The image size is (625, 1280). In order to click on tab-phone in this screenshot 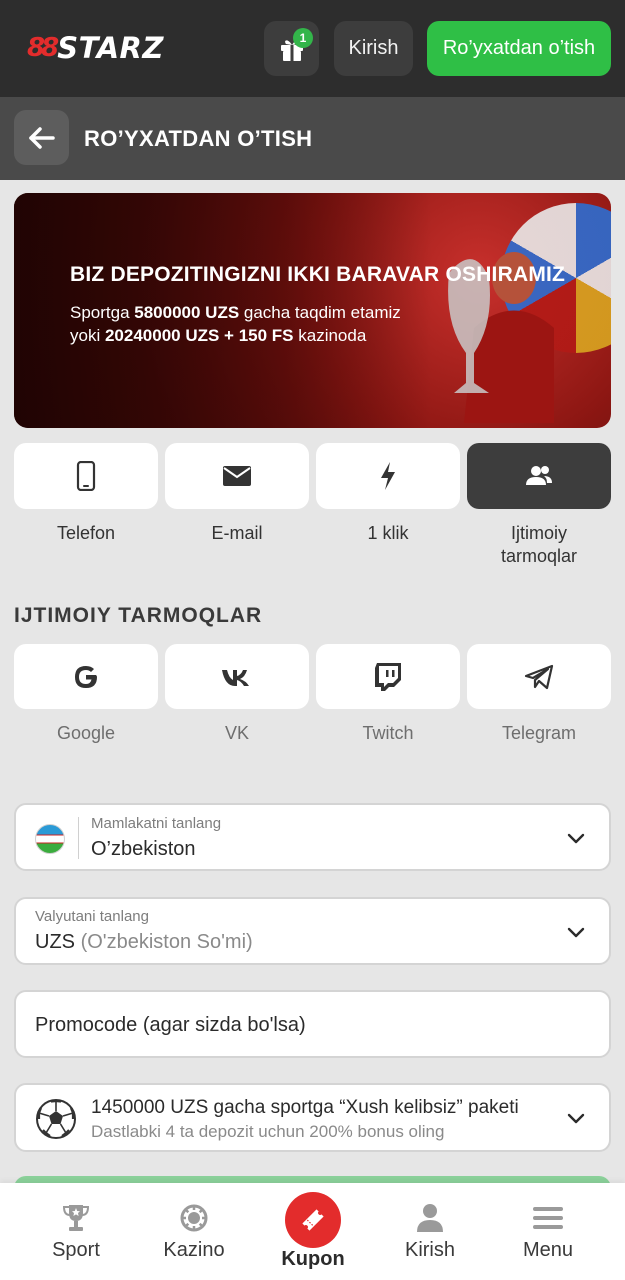, I will do `click(86, 476)`.